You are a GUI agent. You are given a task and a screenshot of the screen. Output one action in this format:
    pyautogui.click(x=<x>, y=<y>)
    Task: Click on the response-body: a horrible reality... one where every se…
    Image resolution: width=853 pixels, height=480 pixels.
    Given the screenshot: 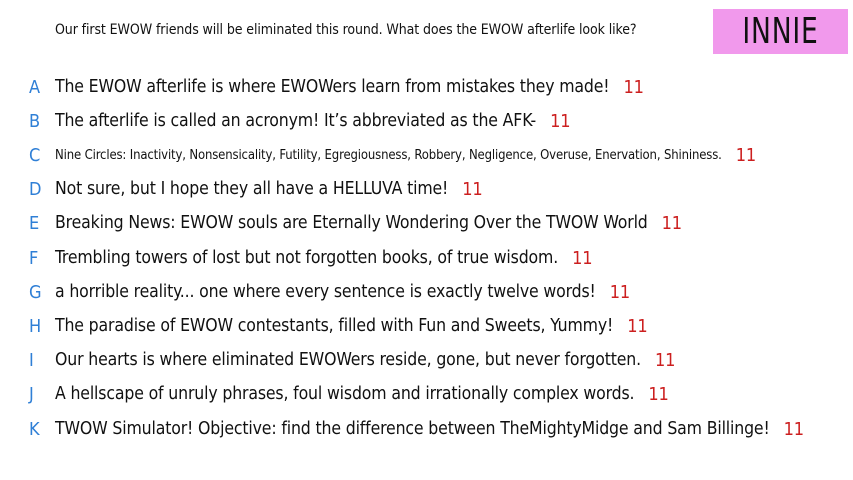 What is the action you would take?
    pyautogui.click(x=325, y=292)
    